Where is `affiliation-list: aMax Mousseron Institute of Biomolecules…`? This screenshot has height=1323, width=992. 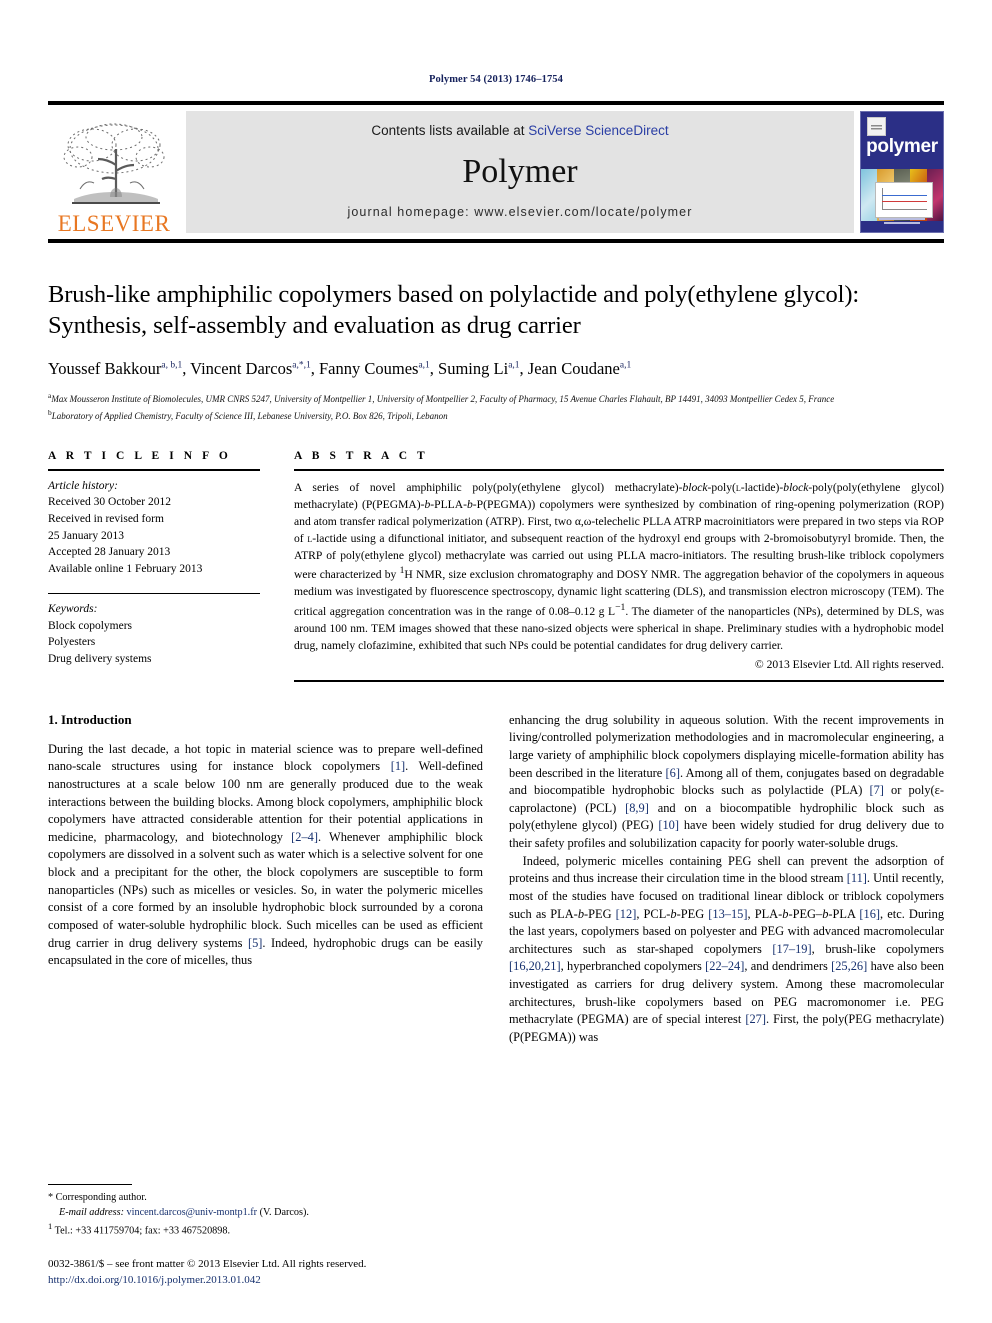
affiliation-list: aMax Mousseron Institute of Biomolecules… is located at coordinates (496, 407).